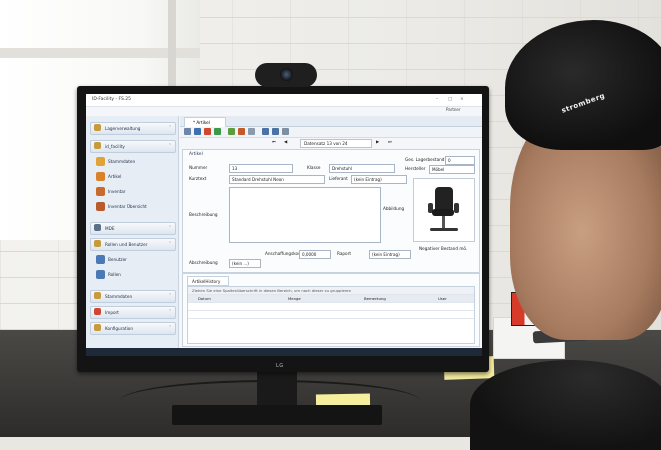 This screenshot has height=450, width=661. Describe the element at coordinates (284, 100) in the screenshot. I see `app-titlebar: ID-Facility - FS.25 – □ ×` at that location.